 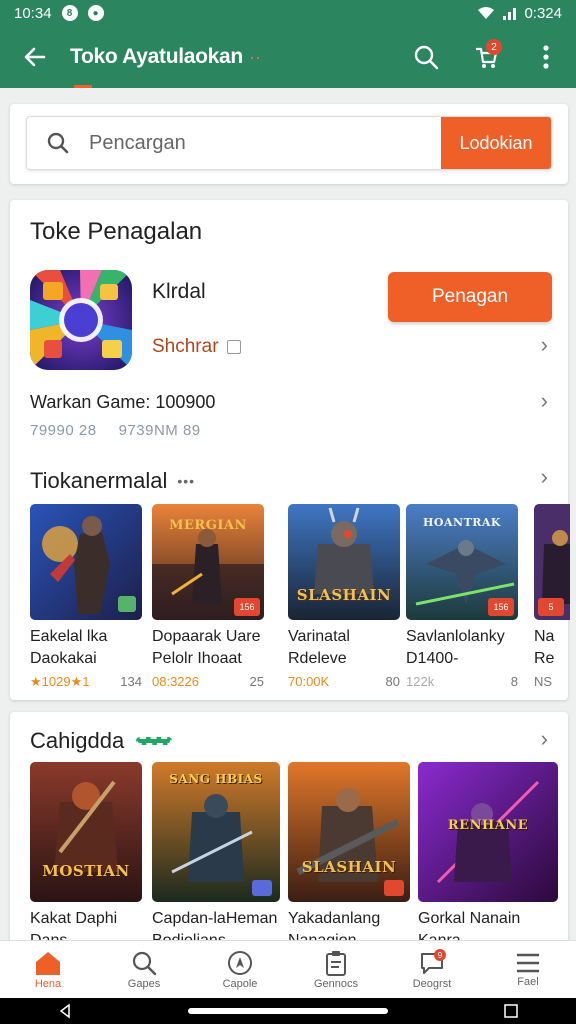 I want to click on game-count-line: Warkan Game: 100900, so click(x=123, y=402).